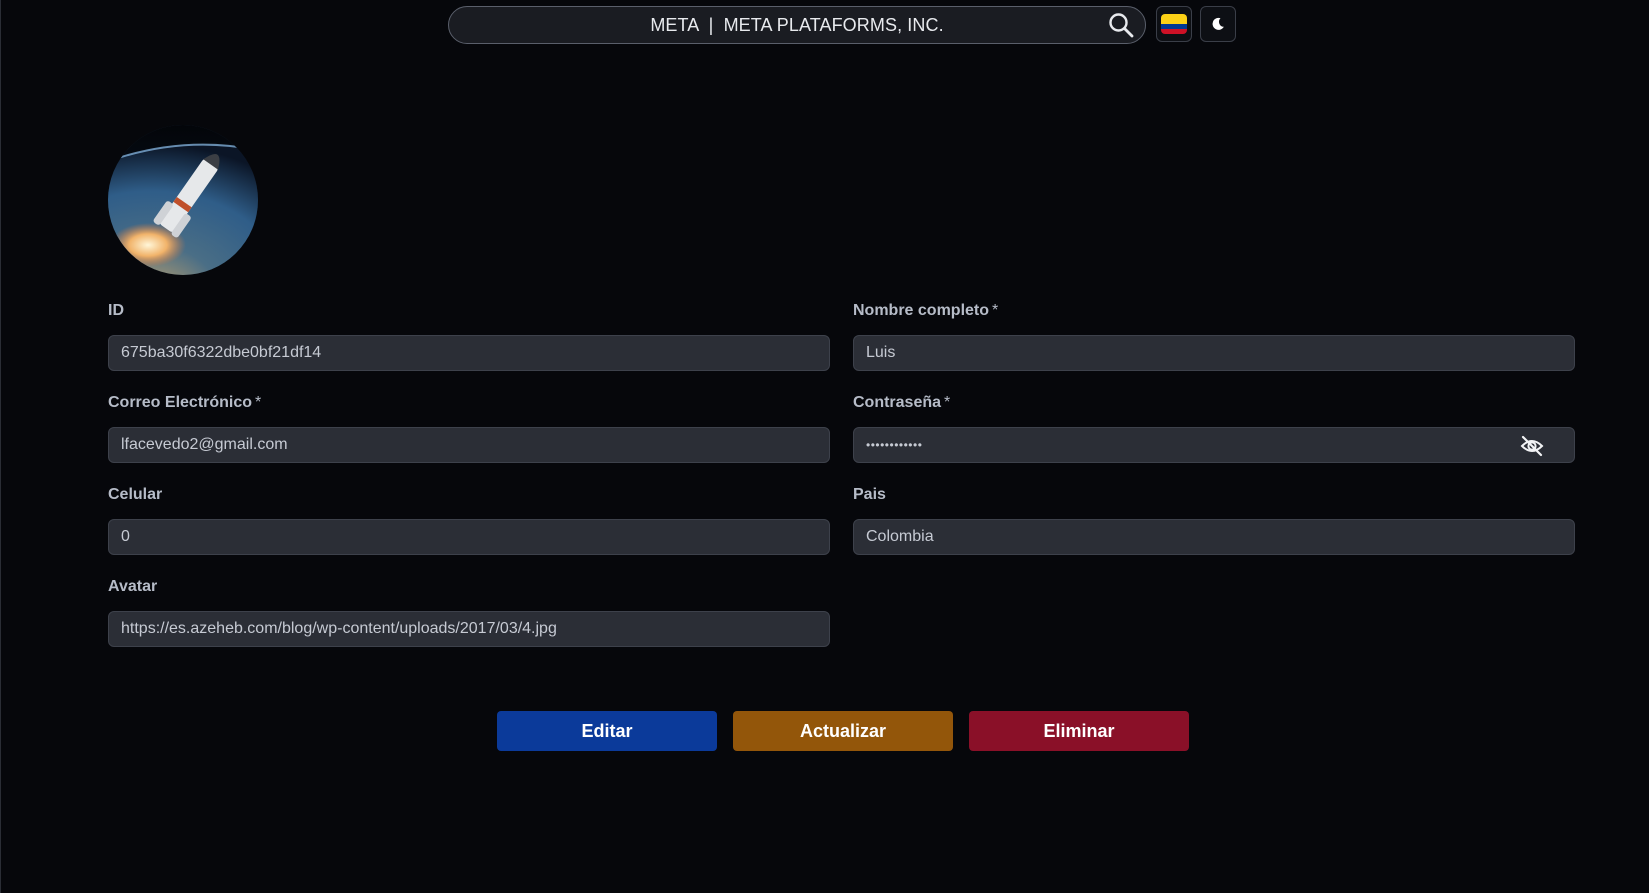 This screenshot has width=1649, height=893. I want to click on field-country: Pais, so click(1214, 519).